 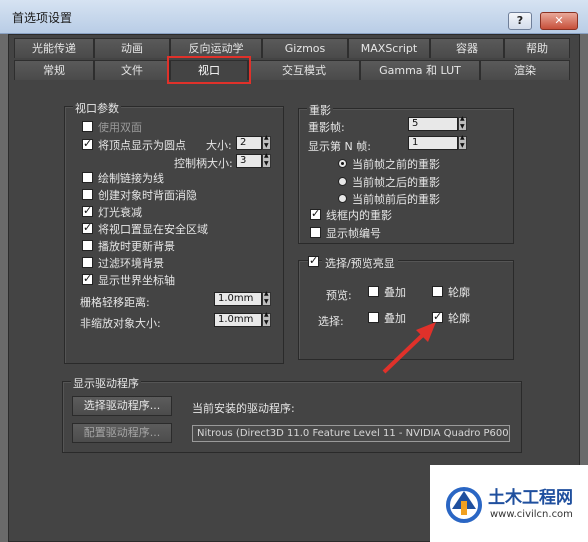 What do you see at coordinates (326, 127) in the screenshot?
I see `ghost-frames-label: 重影帧:` at bounding box center [326, 127].